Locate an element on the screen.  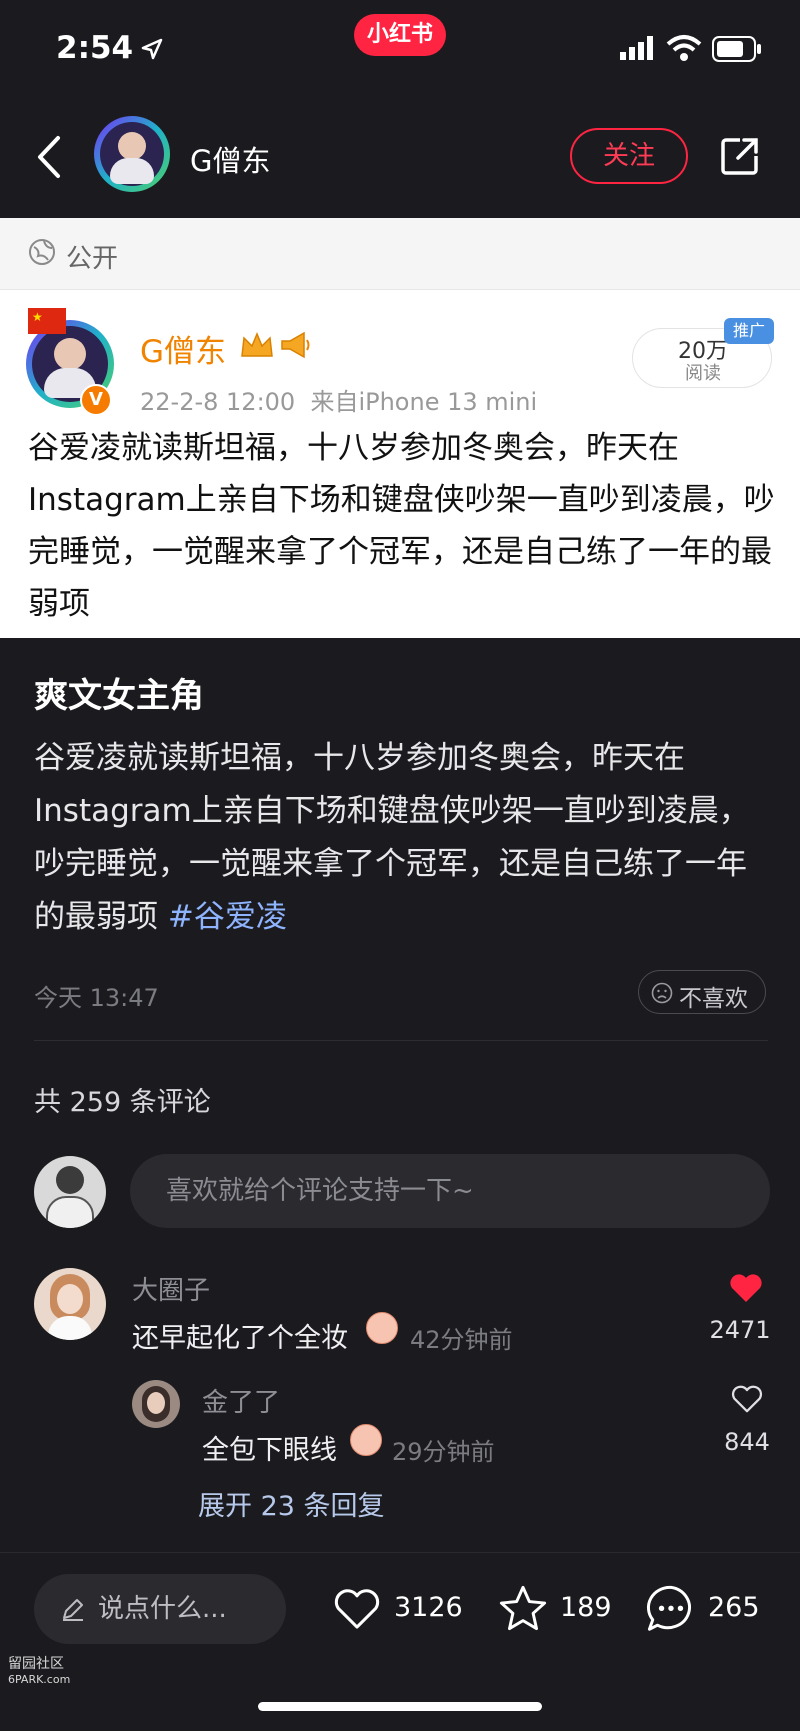
status-bar: 2:54 小红书 is located at coordinates (400, 50).